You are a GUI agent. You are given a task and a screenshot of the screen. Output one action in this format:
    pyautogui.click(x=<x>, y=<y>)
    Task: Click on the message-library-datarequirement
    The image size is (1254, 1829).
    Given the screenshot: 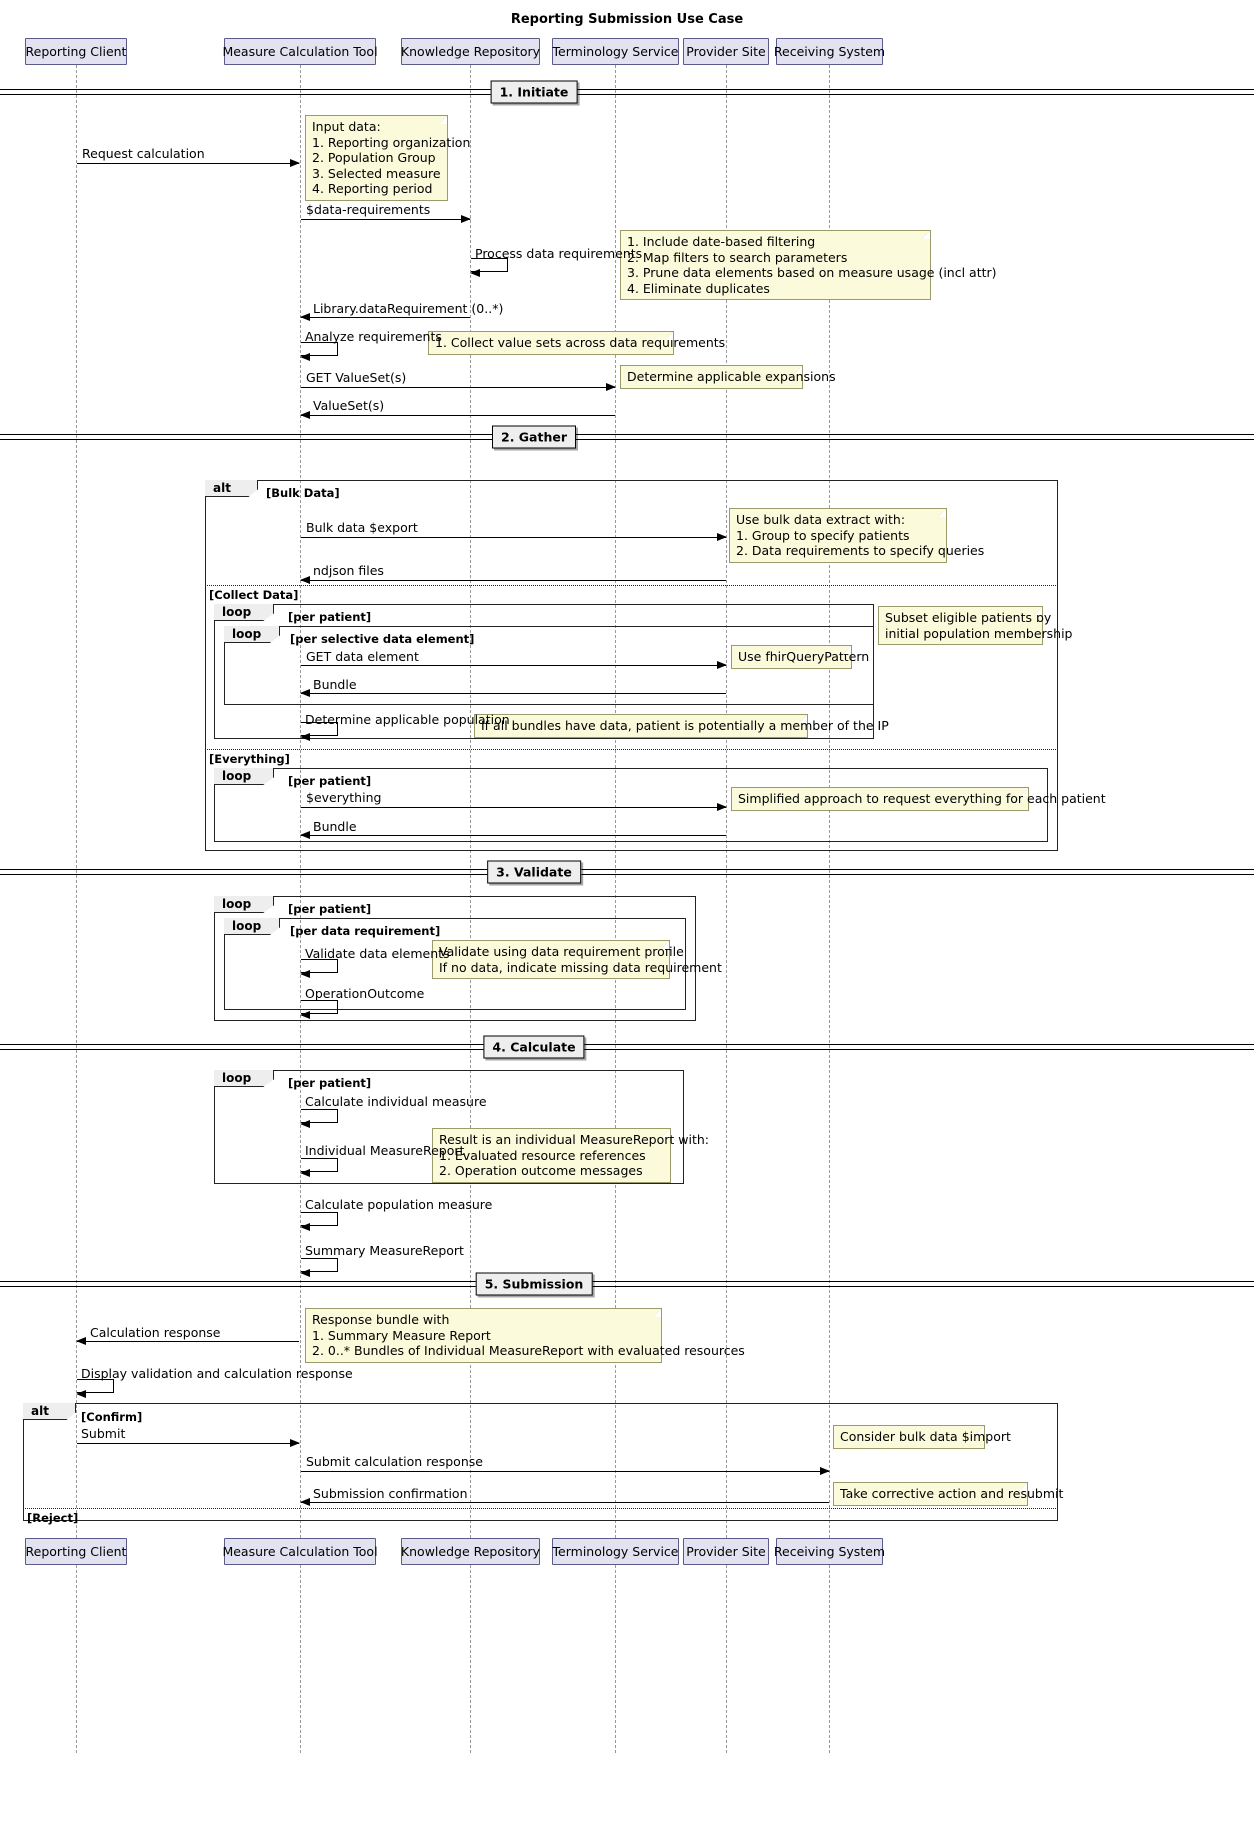 What is the action you would take?
    pyautogui.click(x=385, y=317)
    